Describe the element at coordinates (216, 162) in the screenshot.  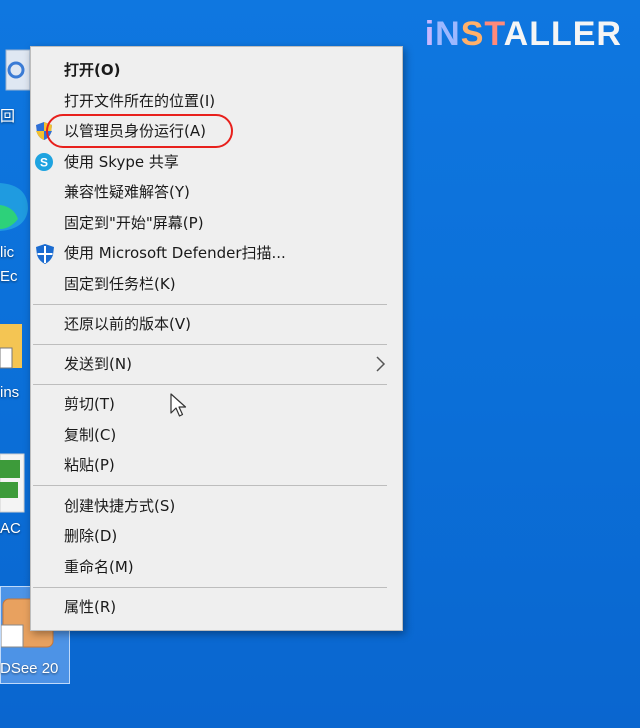
I see `menu-item-share-skype: S 使用 Skype 共享` at that location.